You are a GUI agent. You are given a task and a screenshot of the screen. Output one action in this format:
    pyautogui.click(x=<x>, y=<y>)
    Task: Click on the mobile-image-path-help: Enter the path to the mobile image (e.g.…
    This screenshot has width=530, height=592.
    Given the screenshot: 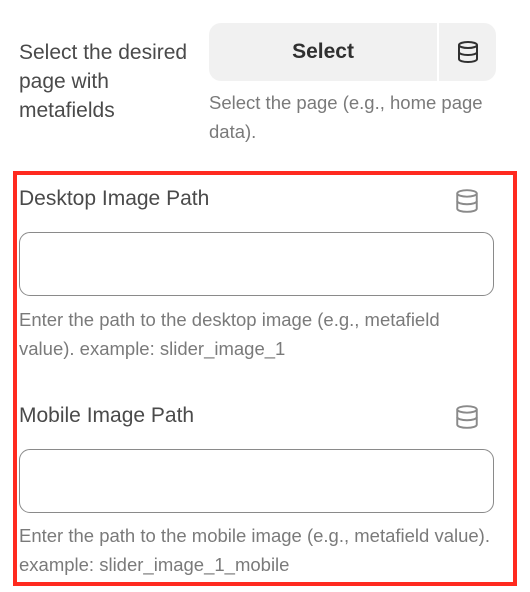 What is the action you would take?
    pyautogui.click(x=254, y=550)
    